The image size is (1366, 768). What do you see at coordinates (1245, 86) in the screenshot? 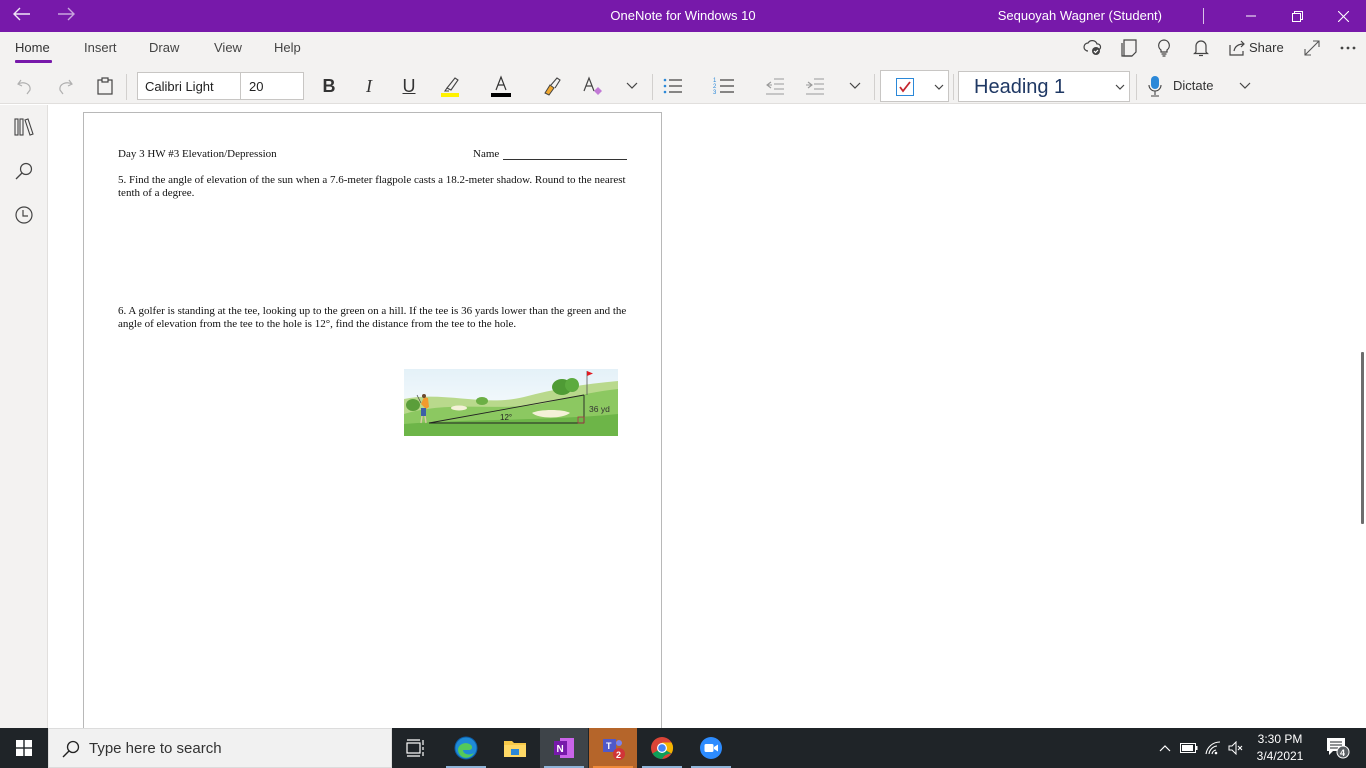
I see `dictate-options-button` at bounding box center [1245, 86].